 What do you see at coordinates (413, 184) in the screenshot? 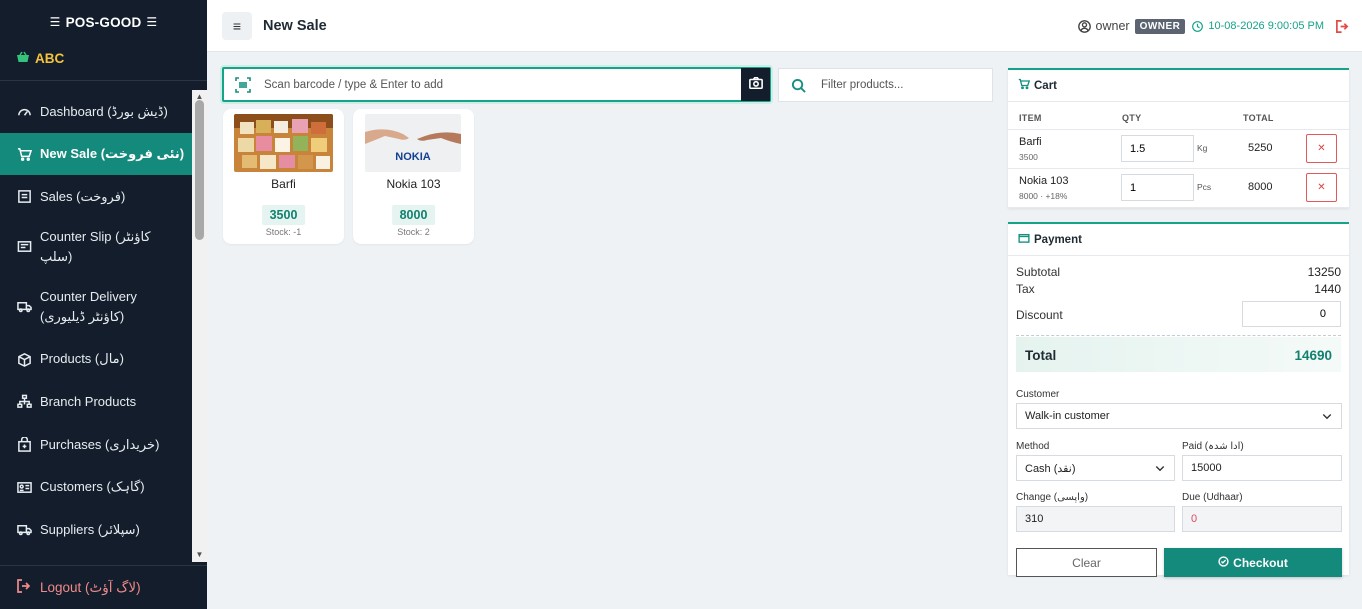
I see `product-name: Nokia 103` at bounding box center [413, 184].